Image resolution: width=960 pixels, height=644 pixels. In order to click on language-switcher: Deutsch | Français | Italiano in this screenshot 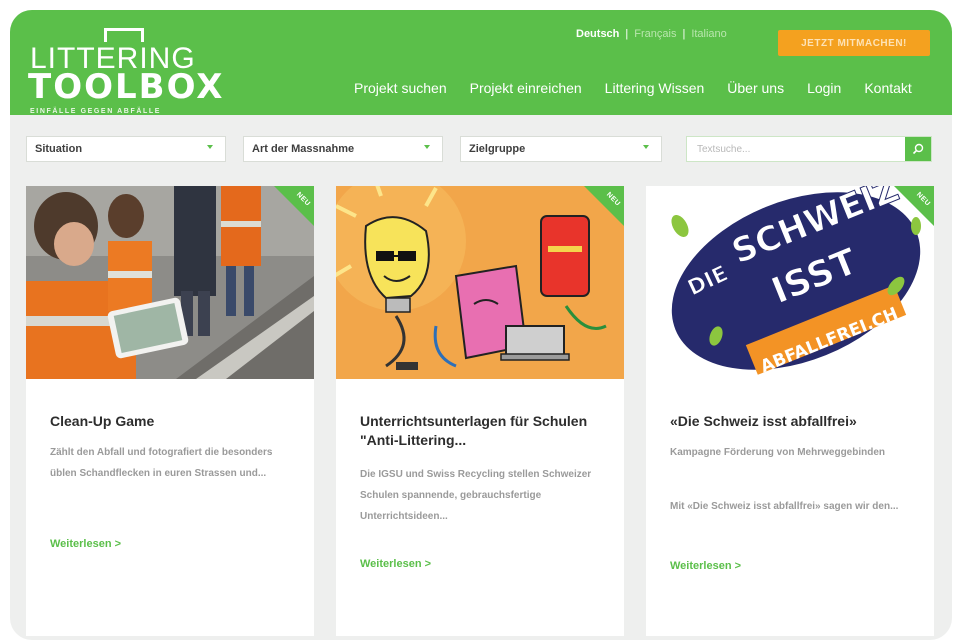, I will do `click(651, 34)`.